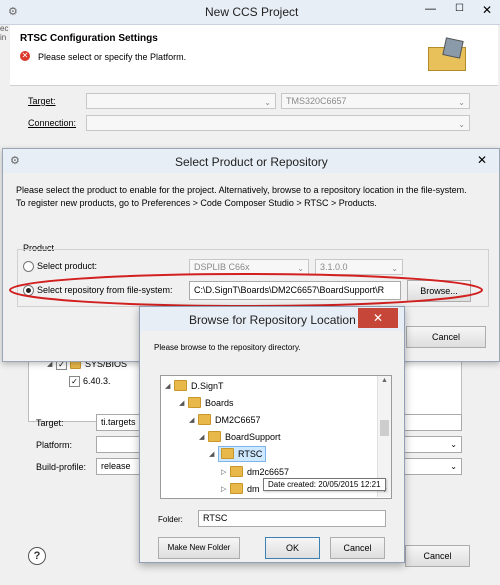 Image resolution: width=500 pixels, height=585 pixels. What do you see at coordinates (25, 56) in the screenshot?
I see `error-icon: ✕` at bounding box center [25, 56].